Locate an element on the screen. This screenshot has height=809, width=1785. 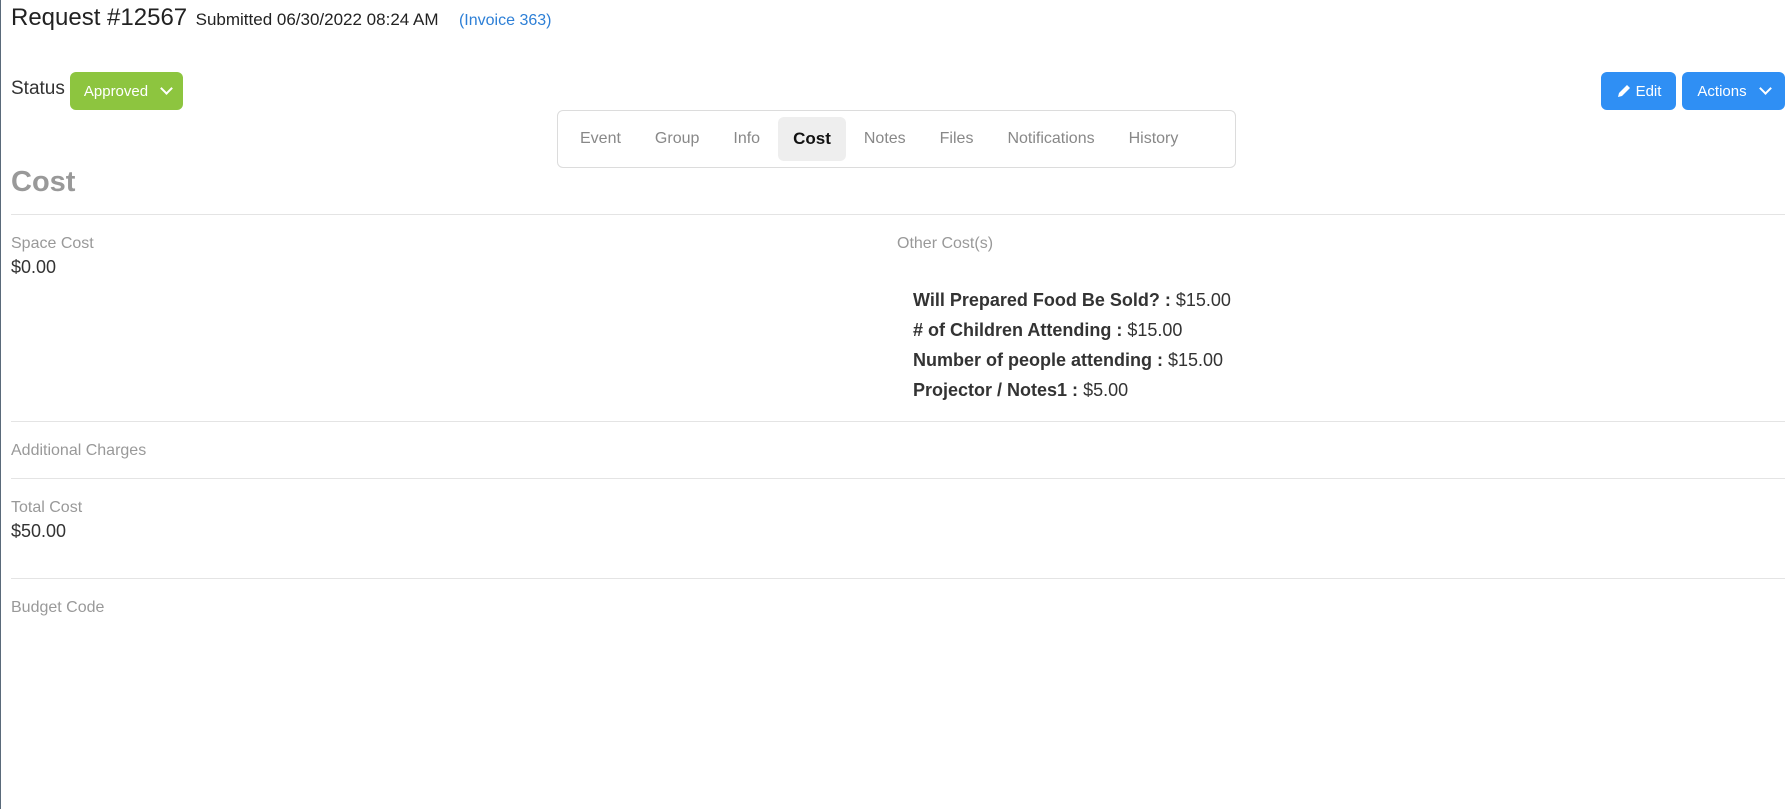
budget-code-label: Budget Code is located at coordinates (58, 607).